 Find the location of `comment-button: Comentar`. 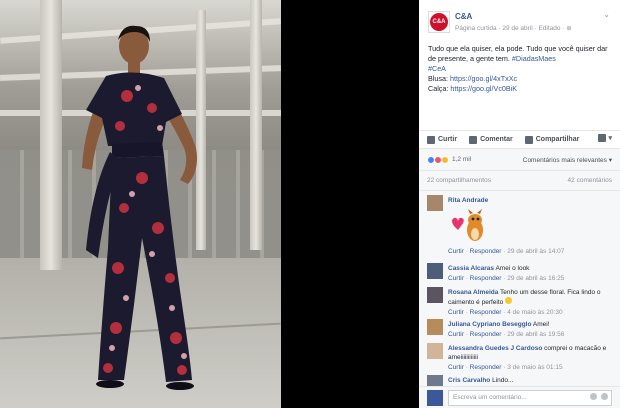

comment-button: Comentar is located at coordinates (491, 139).